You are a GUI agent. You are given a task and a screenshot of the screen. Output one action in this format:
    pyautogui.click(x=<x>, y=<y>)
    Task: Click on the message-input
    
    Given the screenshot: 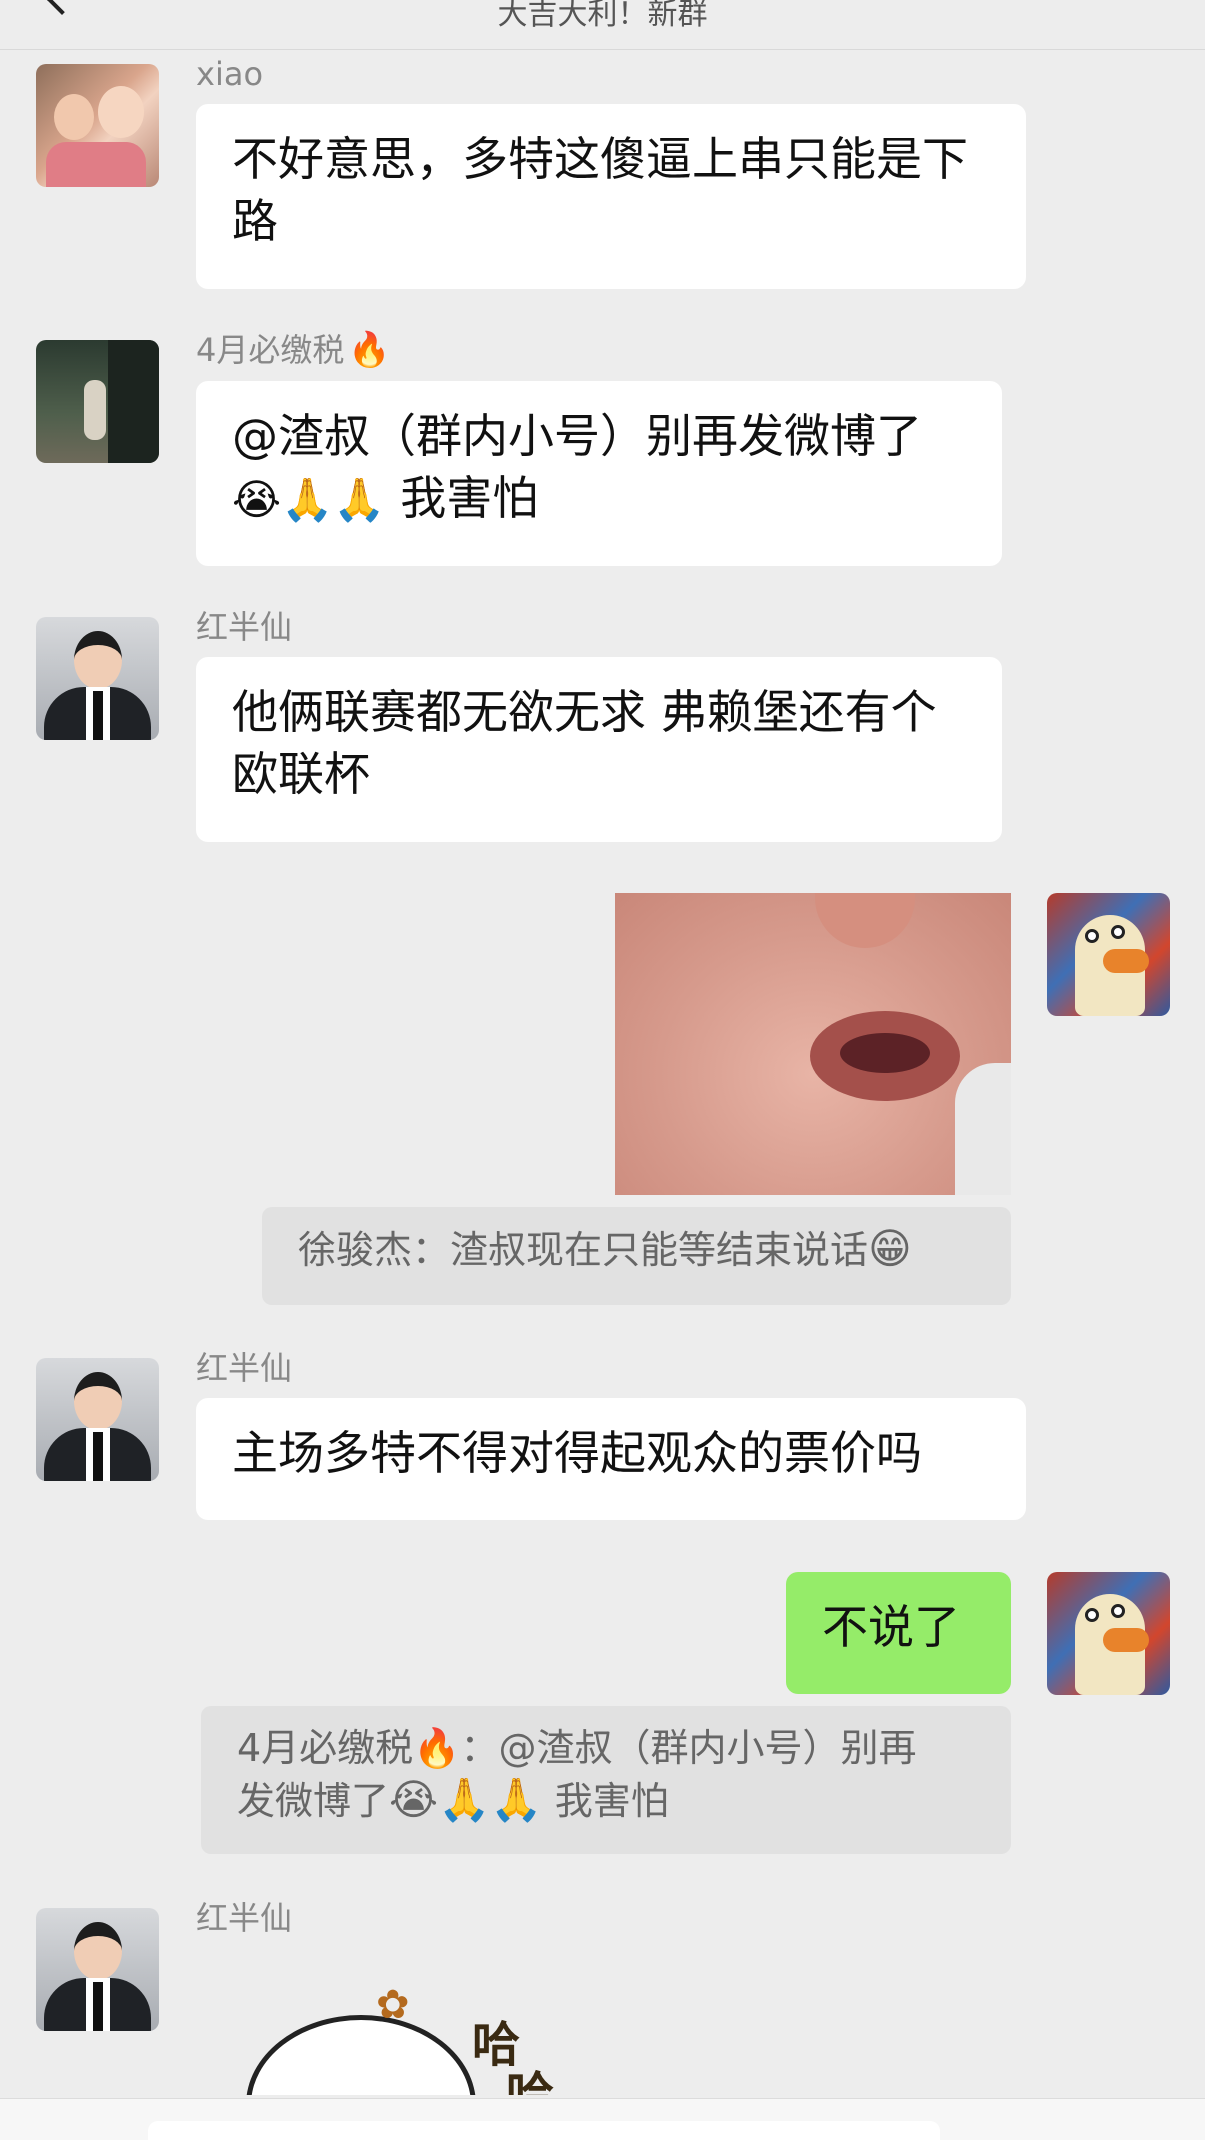 What is the action you would take?
    pyautogui.click(x=544, y=2130)
    